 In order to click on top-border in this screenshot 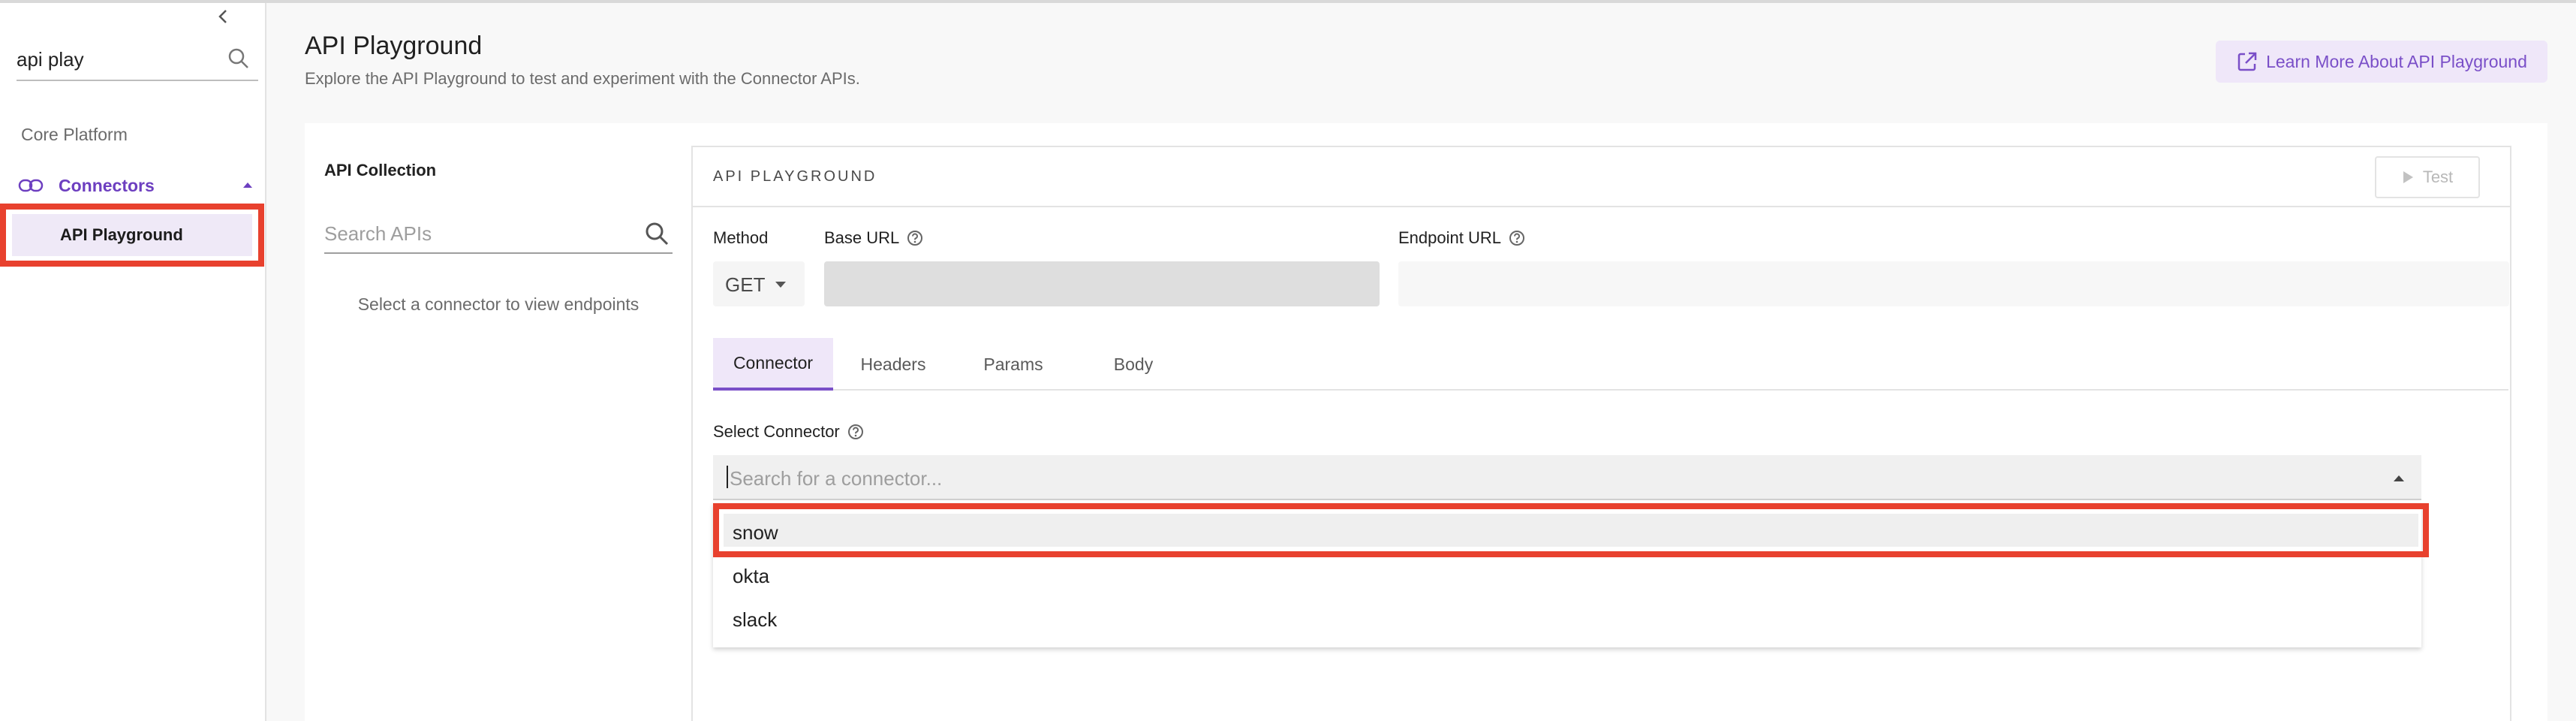, I will do `click(1288, 1)`.